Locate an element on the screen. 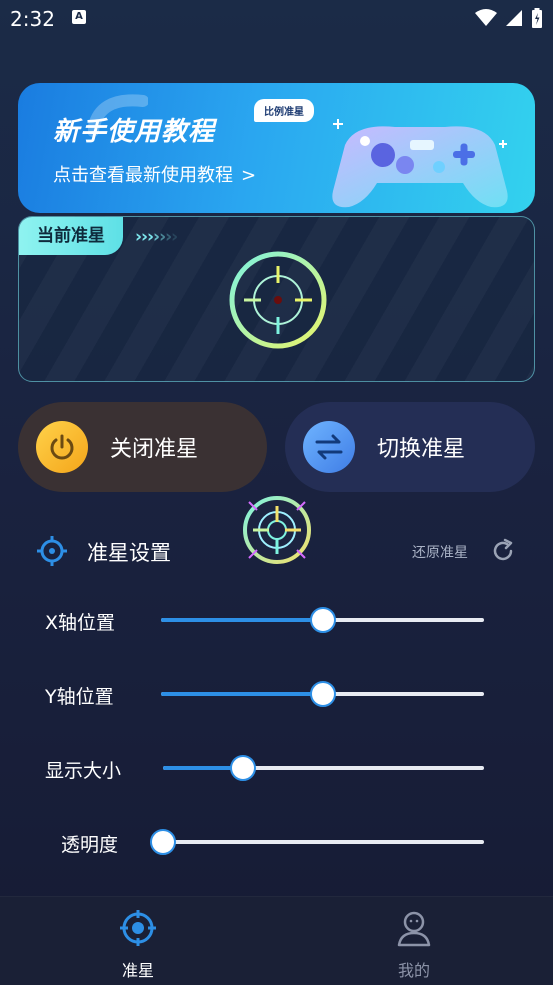  system-icons is located at coordinates (509, 18).